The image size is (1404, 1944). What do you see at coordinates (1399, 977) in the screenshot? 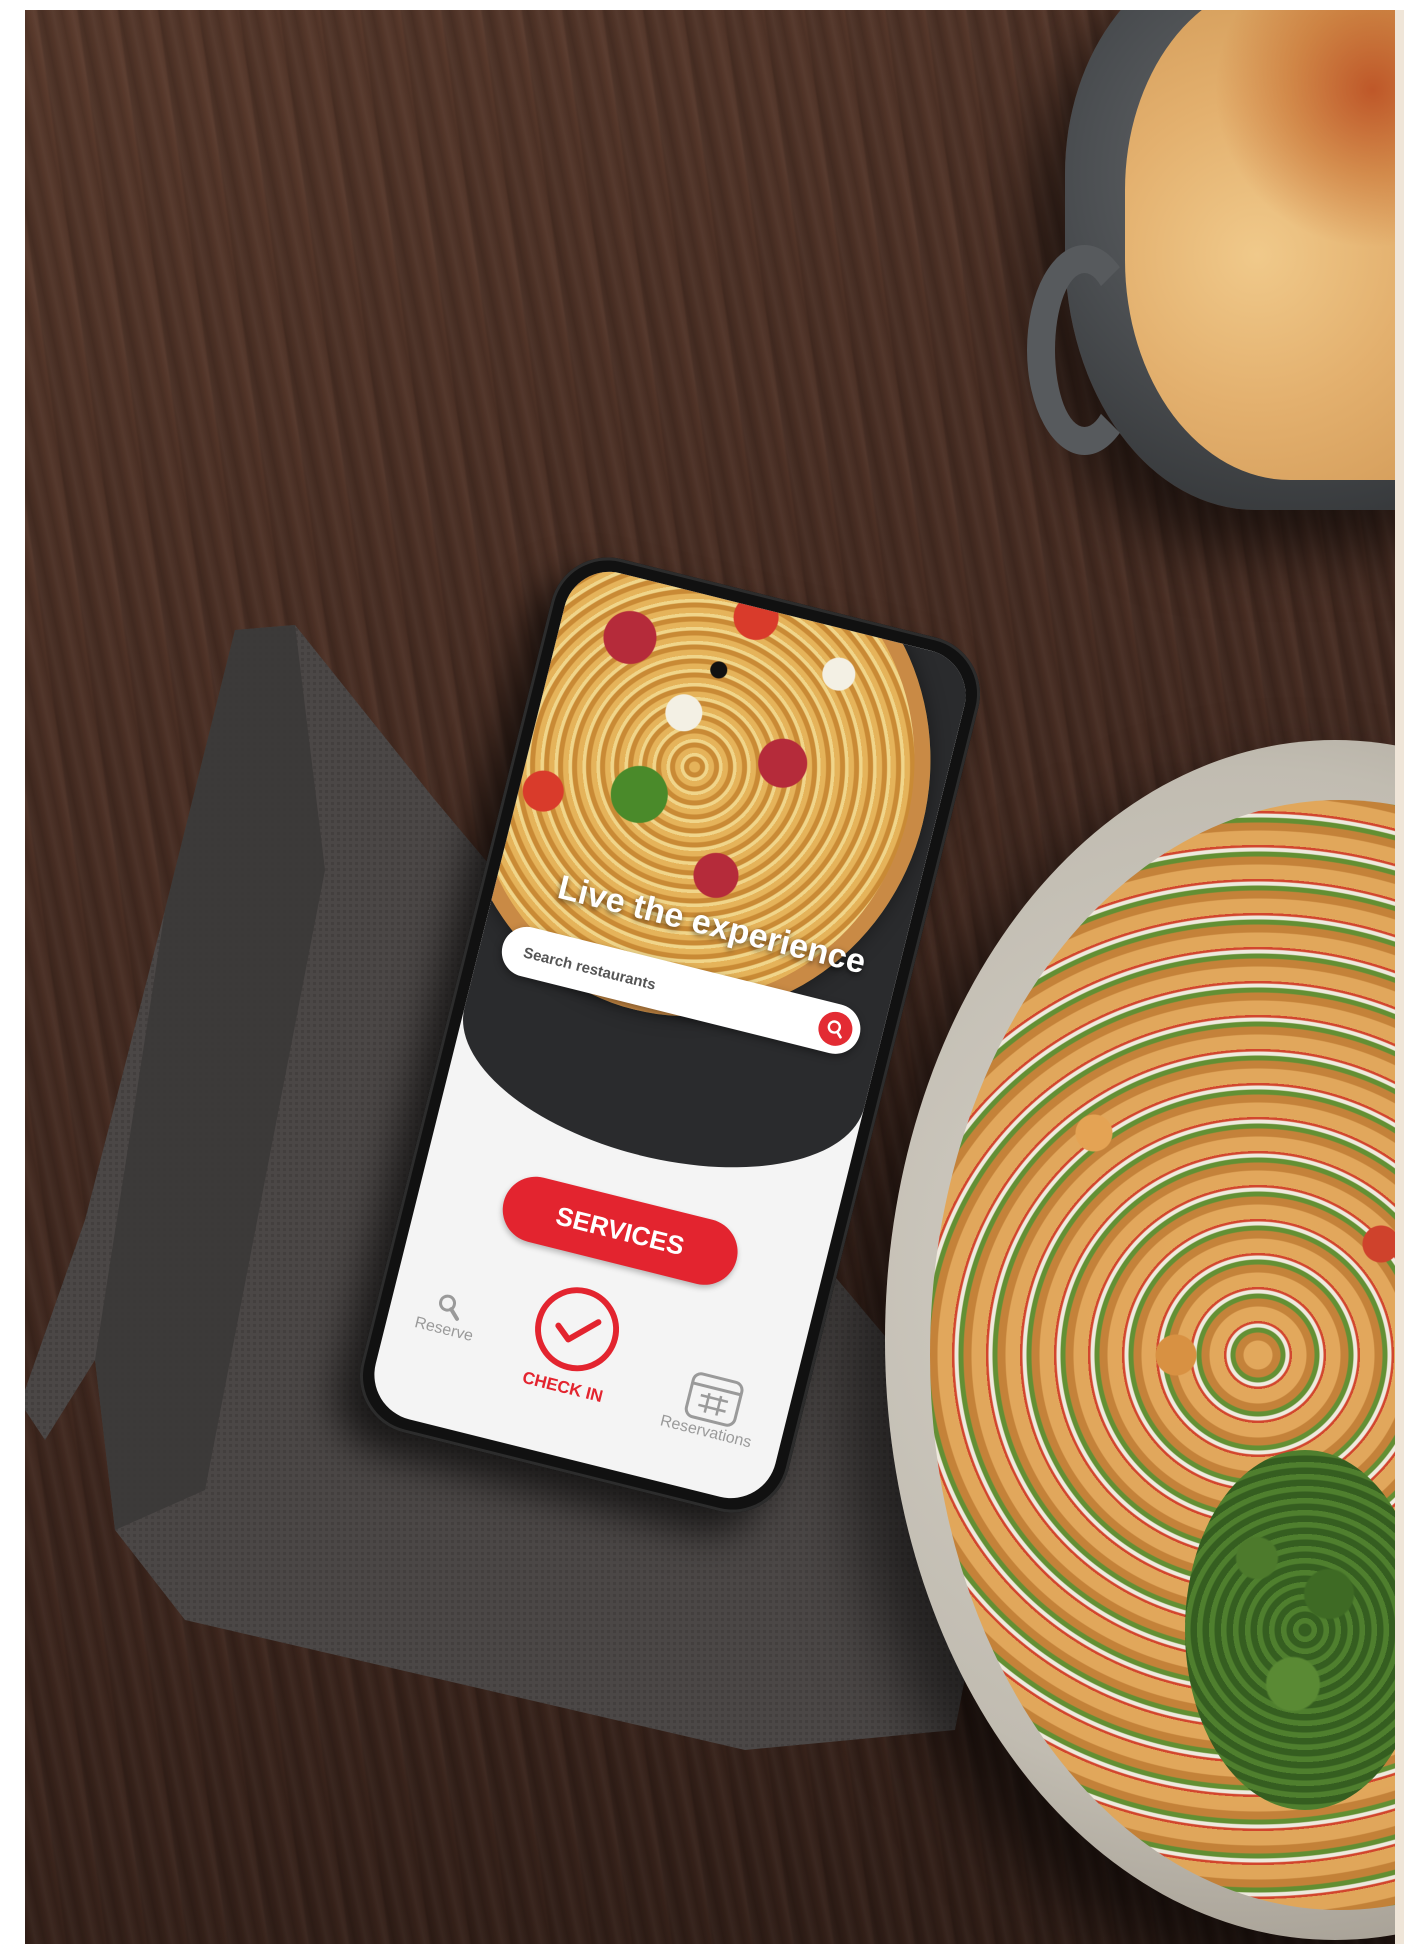
I see `right-border` at bounding box center [1399, 977].